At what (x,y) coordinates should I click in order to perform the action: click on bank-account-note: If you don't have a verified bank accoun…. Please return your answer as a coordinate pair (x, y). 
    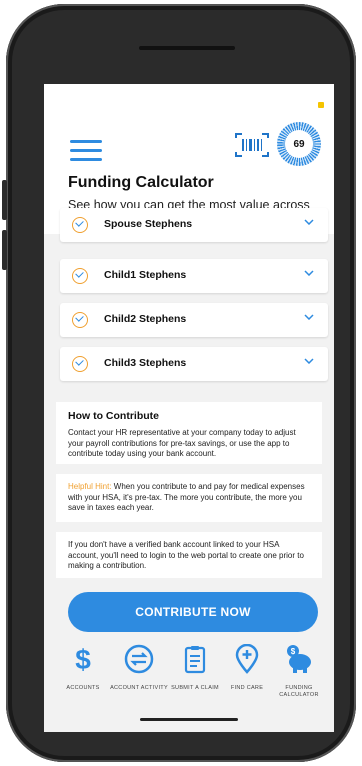
    Looking at the image, I should click on (189, 555).